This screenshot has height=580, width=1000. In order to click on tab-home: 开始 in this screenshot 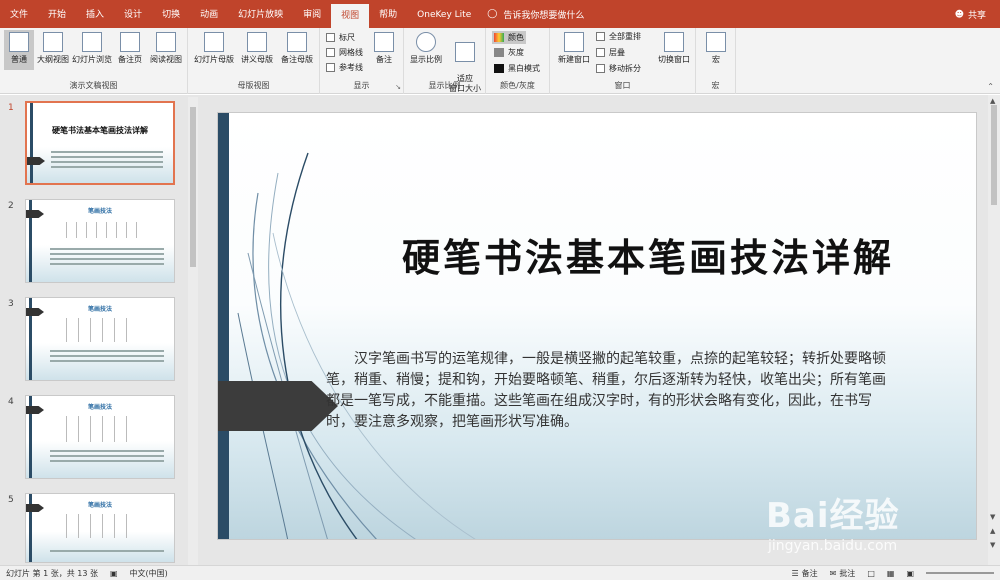, I will do `click(57, 14)`.